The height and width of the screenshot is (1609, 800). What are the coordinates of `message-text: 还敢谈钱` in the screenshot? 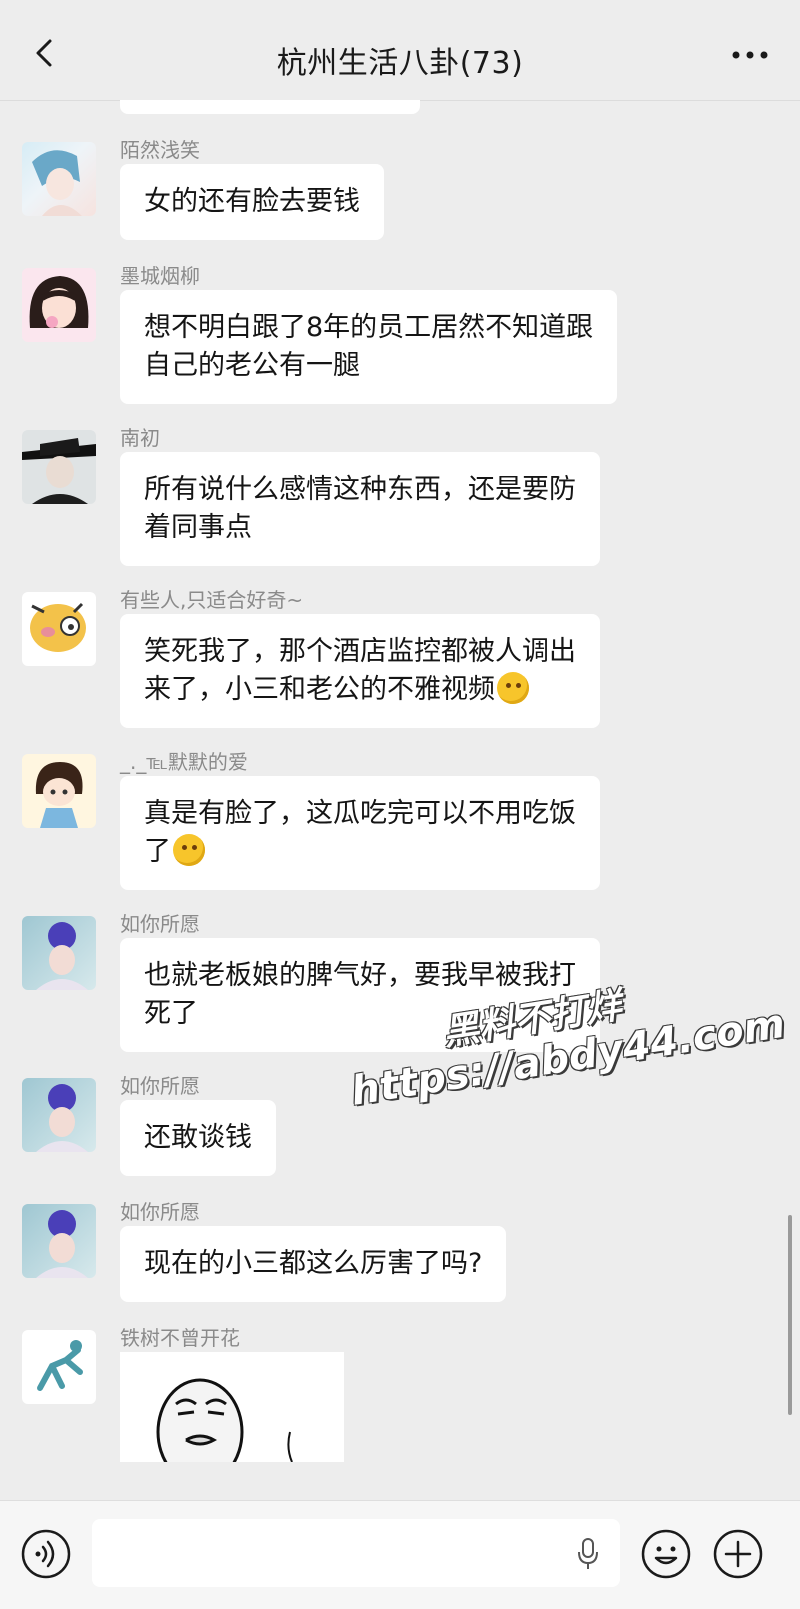 It's located at (198, 1137).